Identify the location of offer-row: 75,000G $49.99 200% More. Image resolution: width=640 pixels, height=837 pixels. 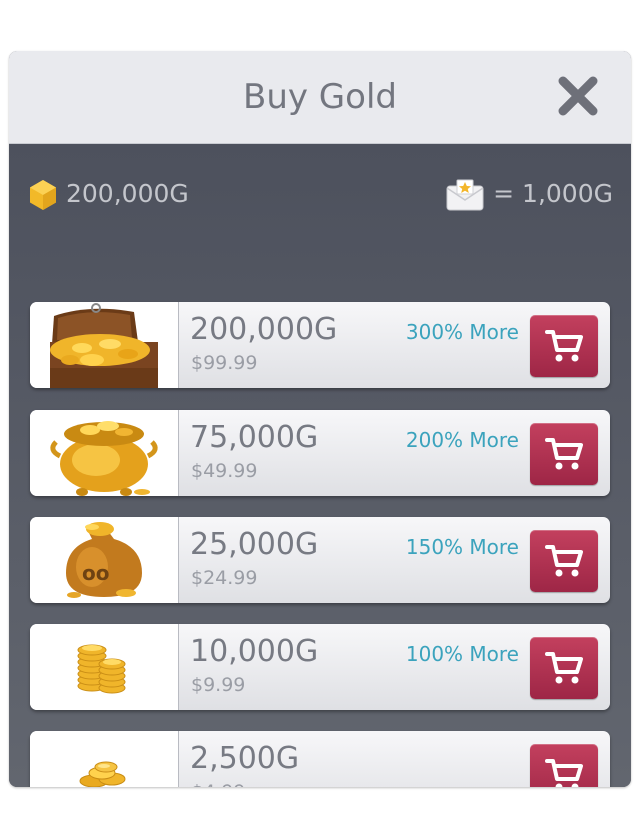
(320, 453).